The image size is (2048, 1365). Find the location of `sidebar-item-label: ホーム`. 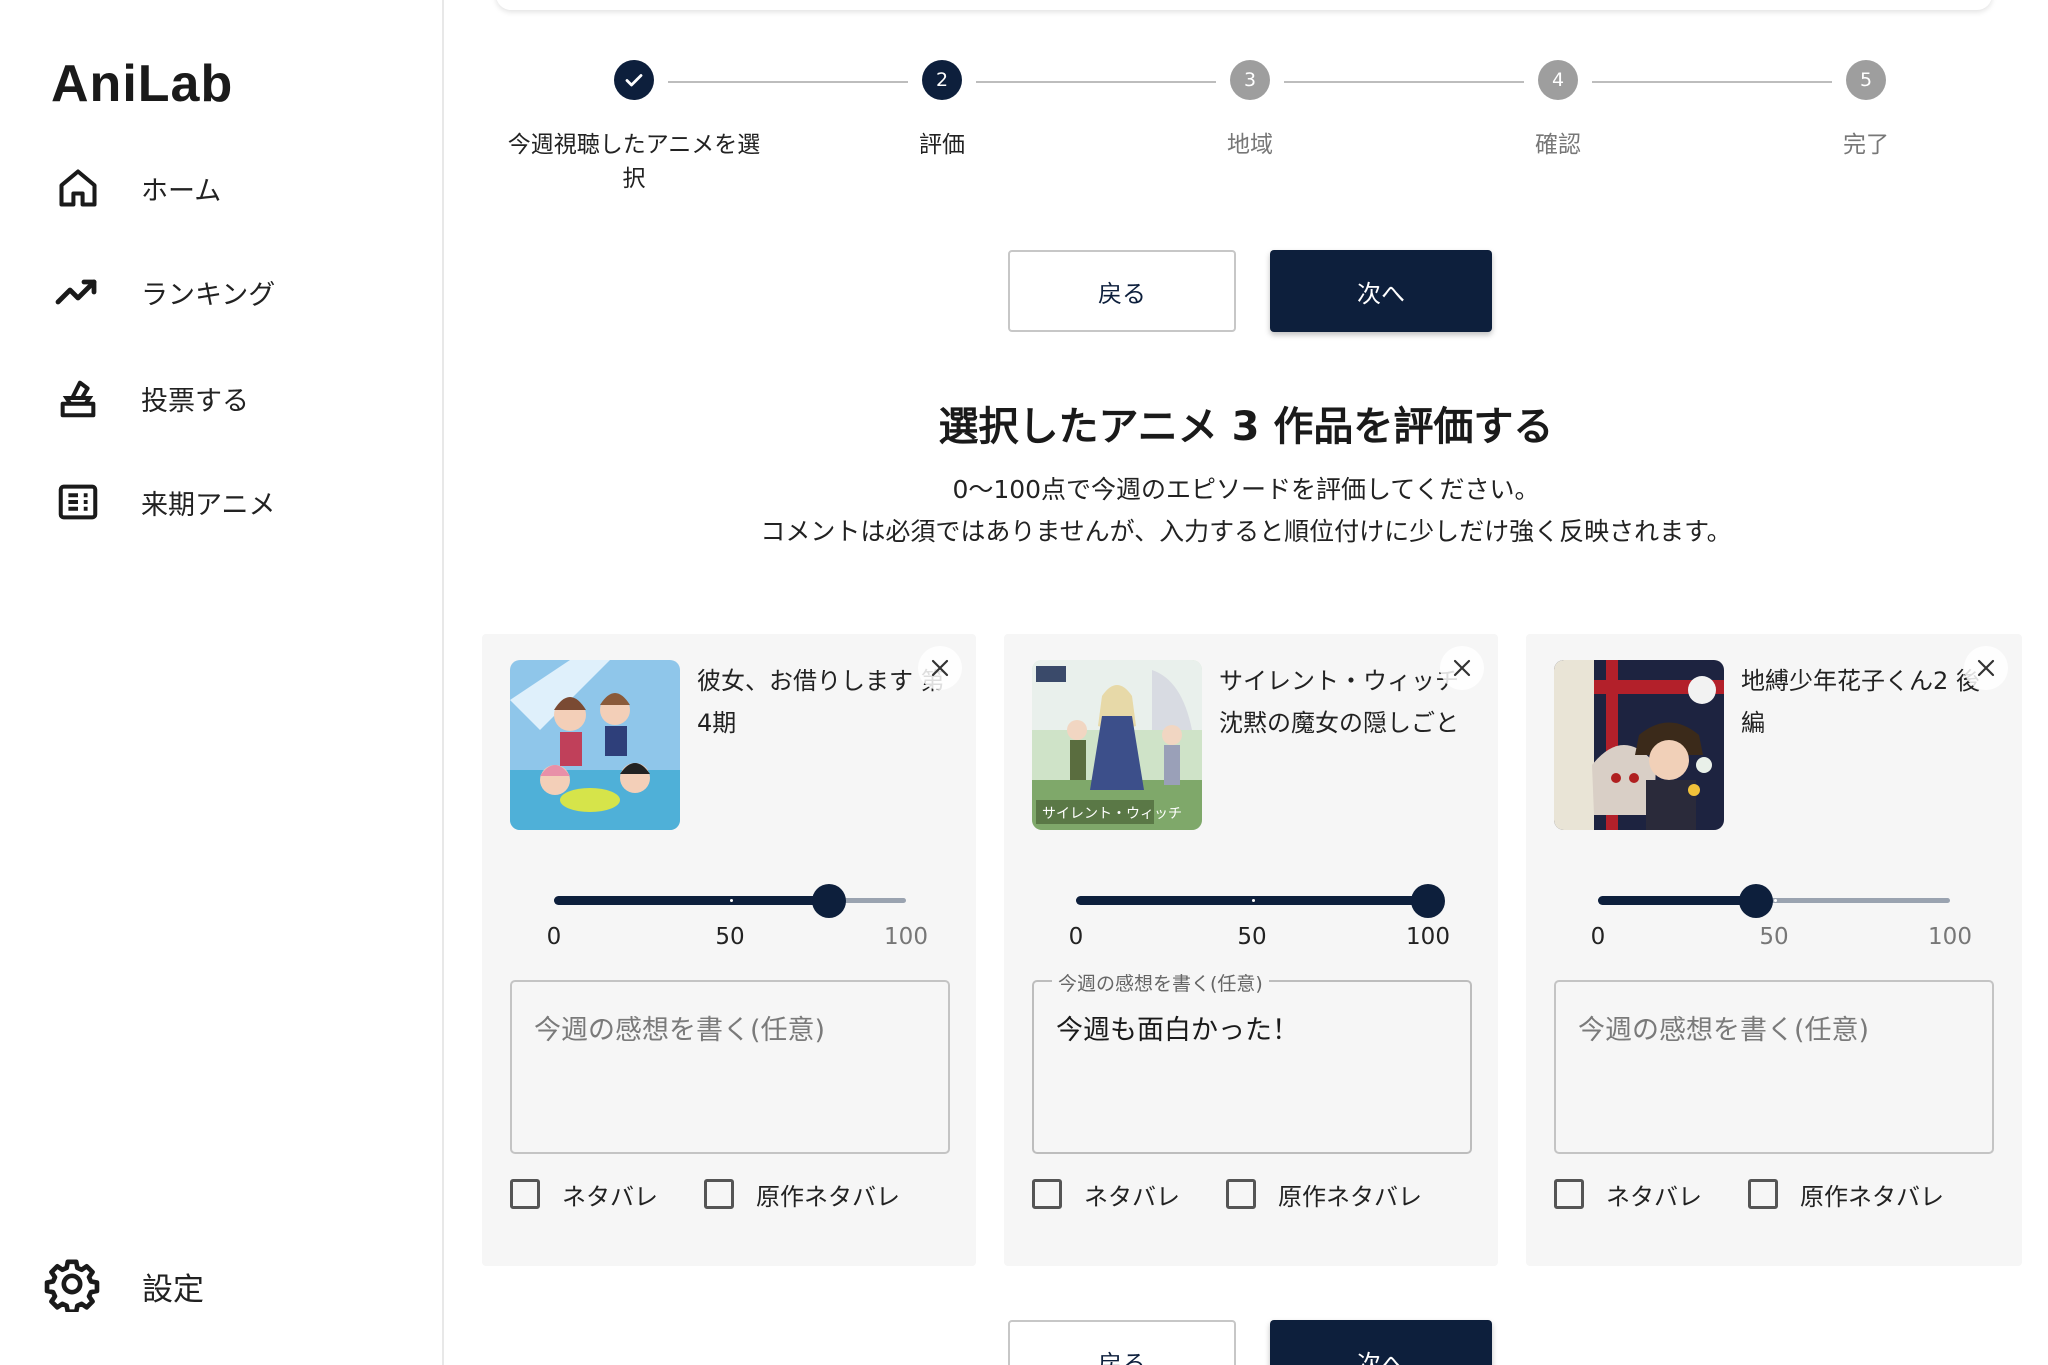

sidebar-item-label: ホーム is located at coordinates (181, 191).